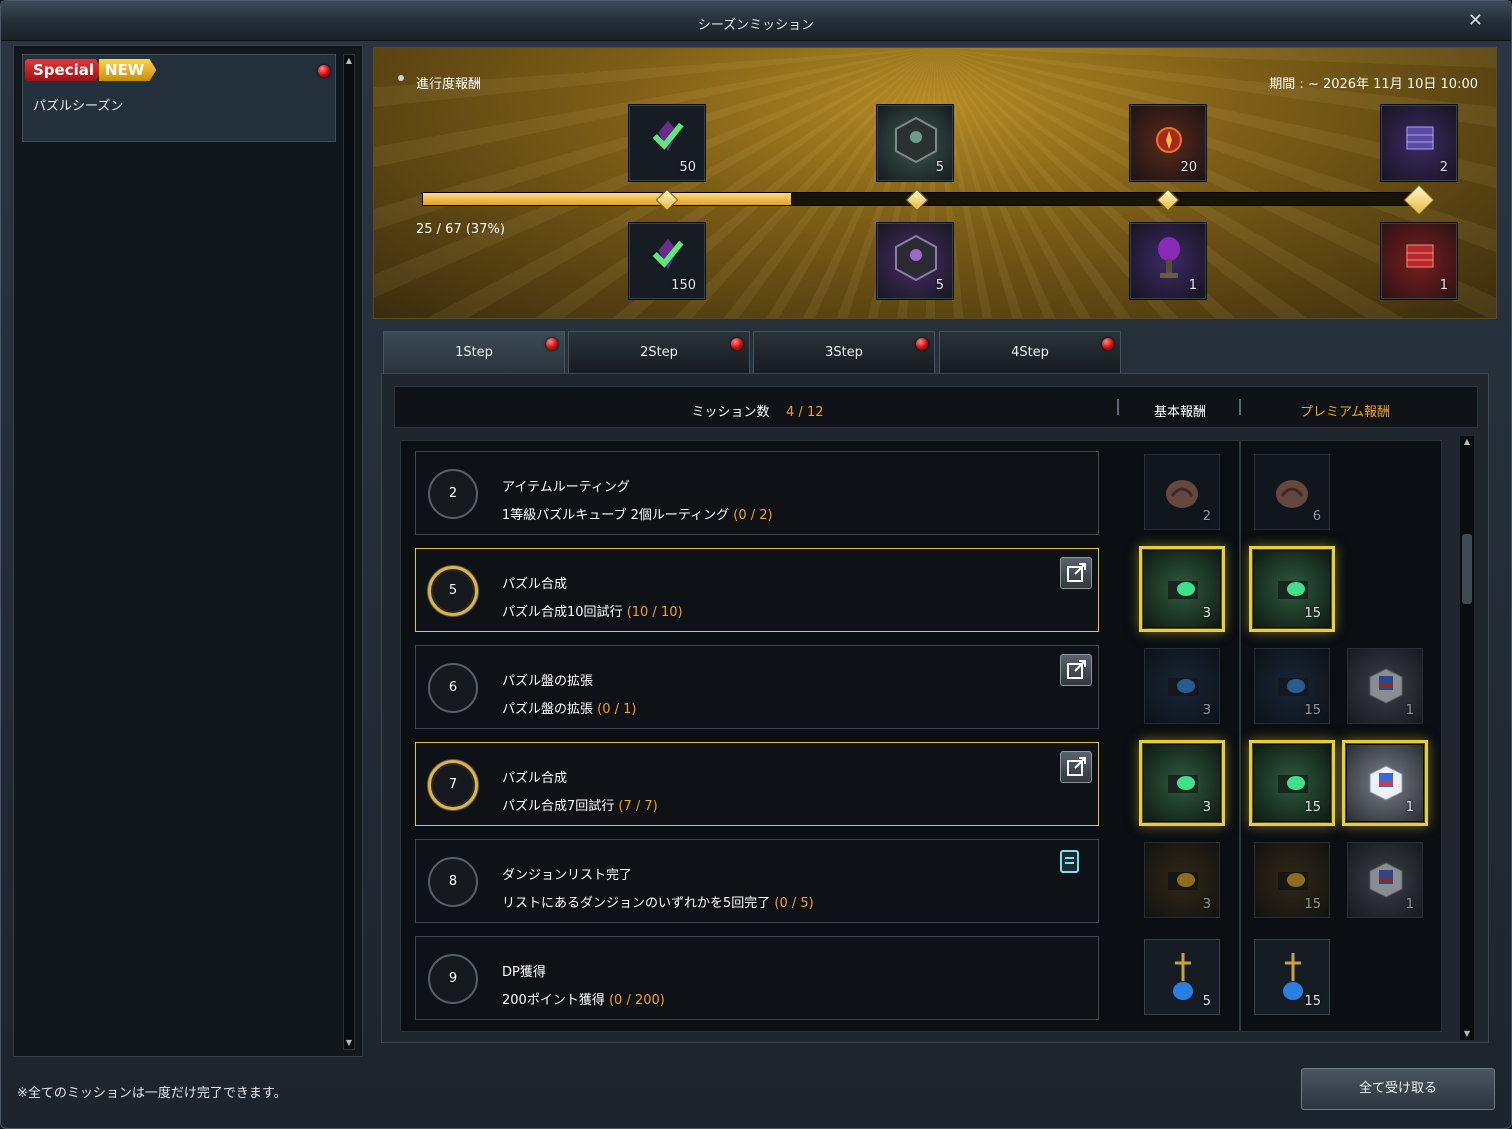 This screenshot has height=1129, width=1512. Describe the element at coordinates (449, 84) in the screenshot. I see `progress-reward-title: 進行度報酬` at that location.